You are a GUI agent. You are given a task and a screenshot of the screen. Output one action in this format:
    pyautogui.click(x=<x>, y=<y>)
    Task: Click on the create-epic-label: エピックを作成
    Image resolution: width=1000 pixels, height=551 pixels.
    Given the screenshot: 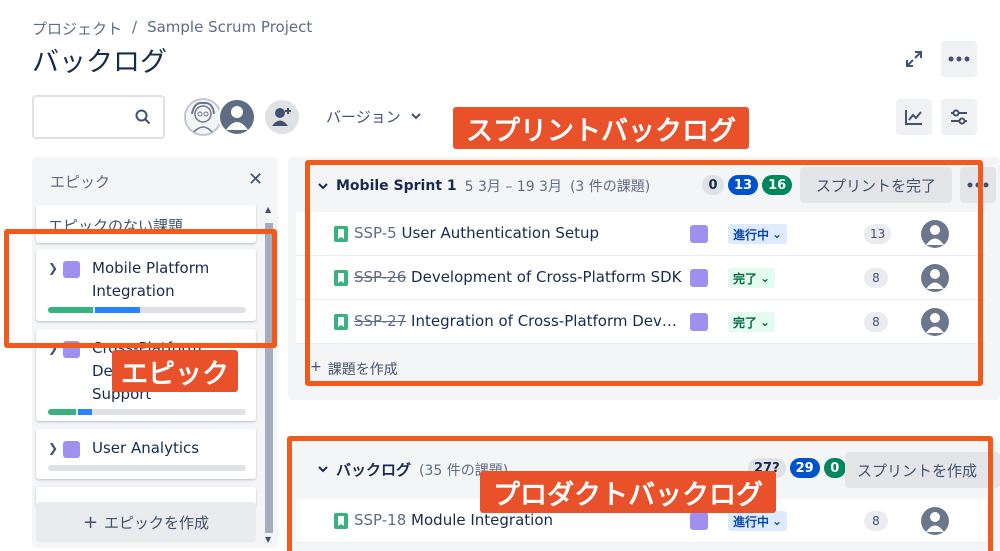 What is the action you would take?
    pyautogui.click(x=157, y=522)
    